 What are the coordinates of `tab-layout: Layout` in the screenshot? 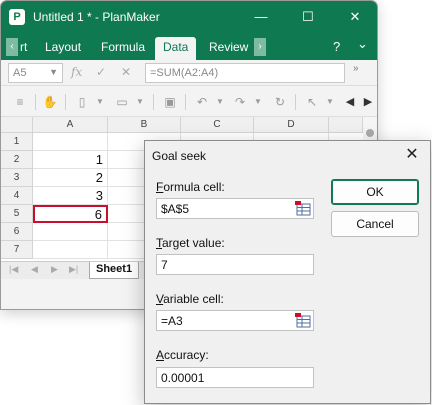 It's located at (63, 47).